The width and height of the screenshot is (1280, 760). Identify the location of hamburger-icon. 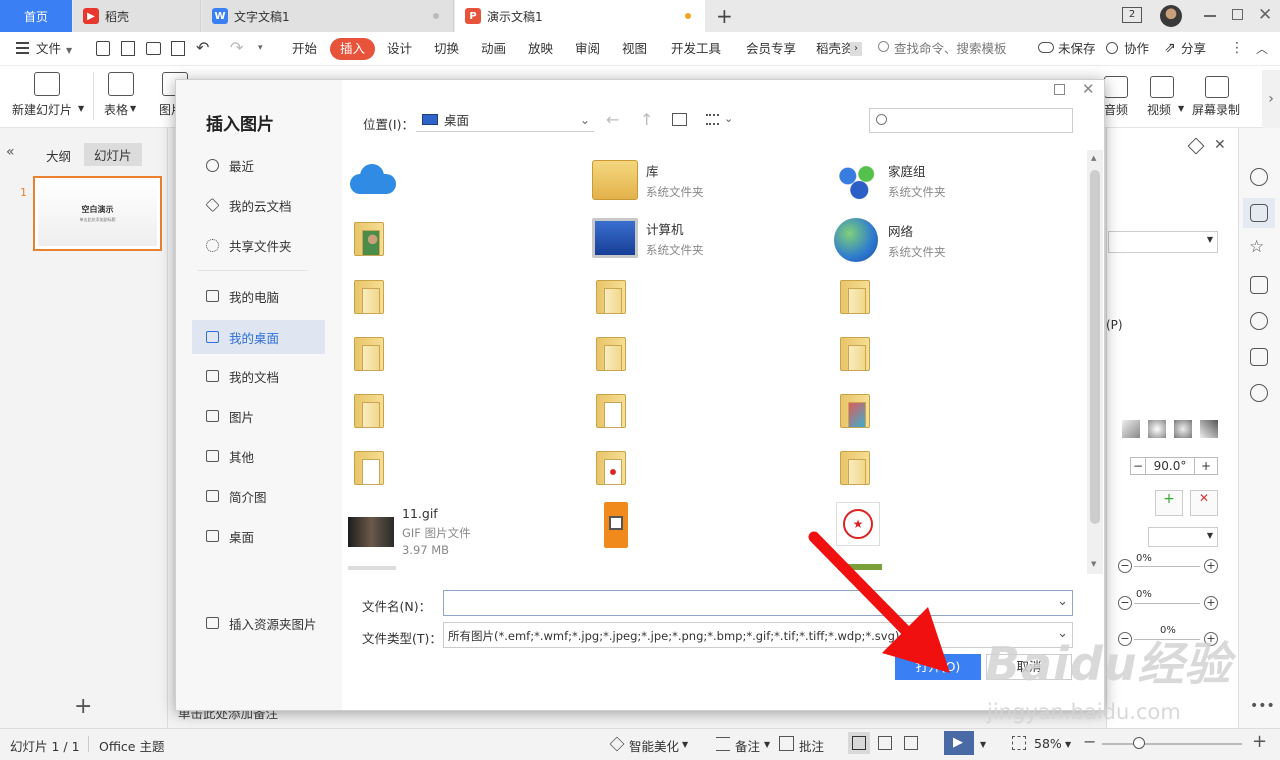
(22, 43).